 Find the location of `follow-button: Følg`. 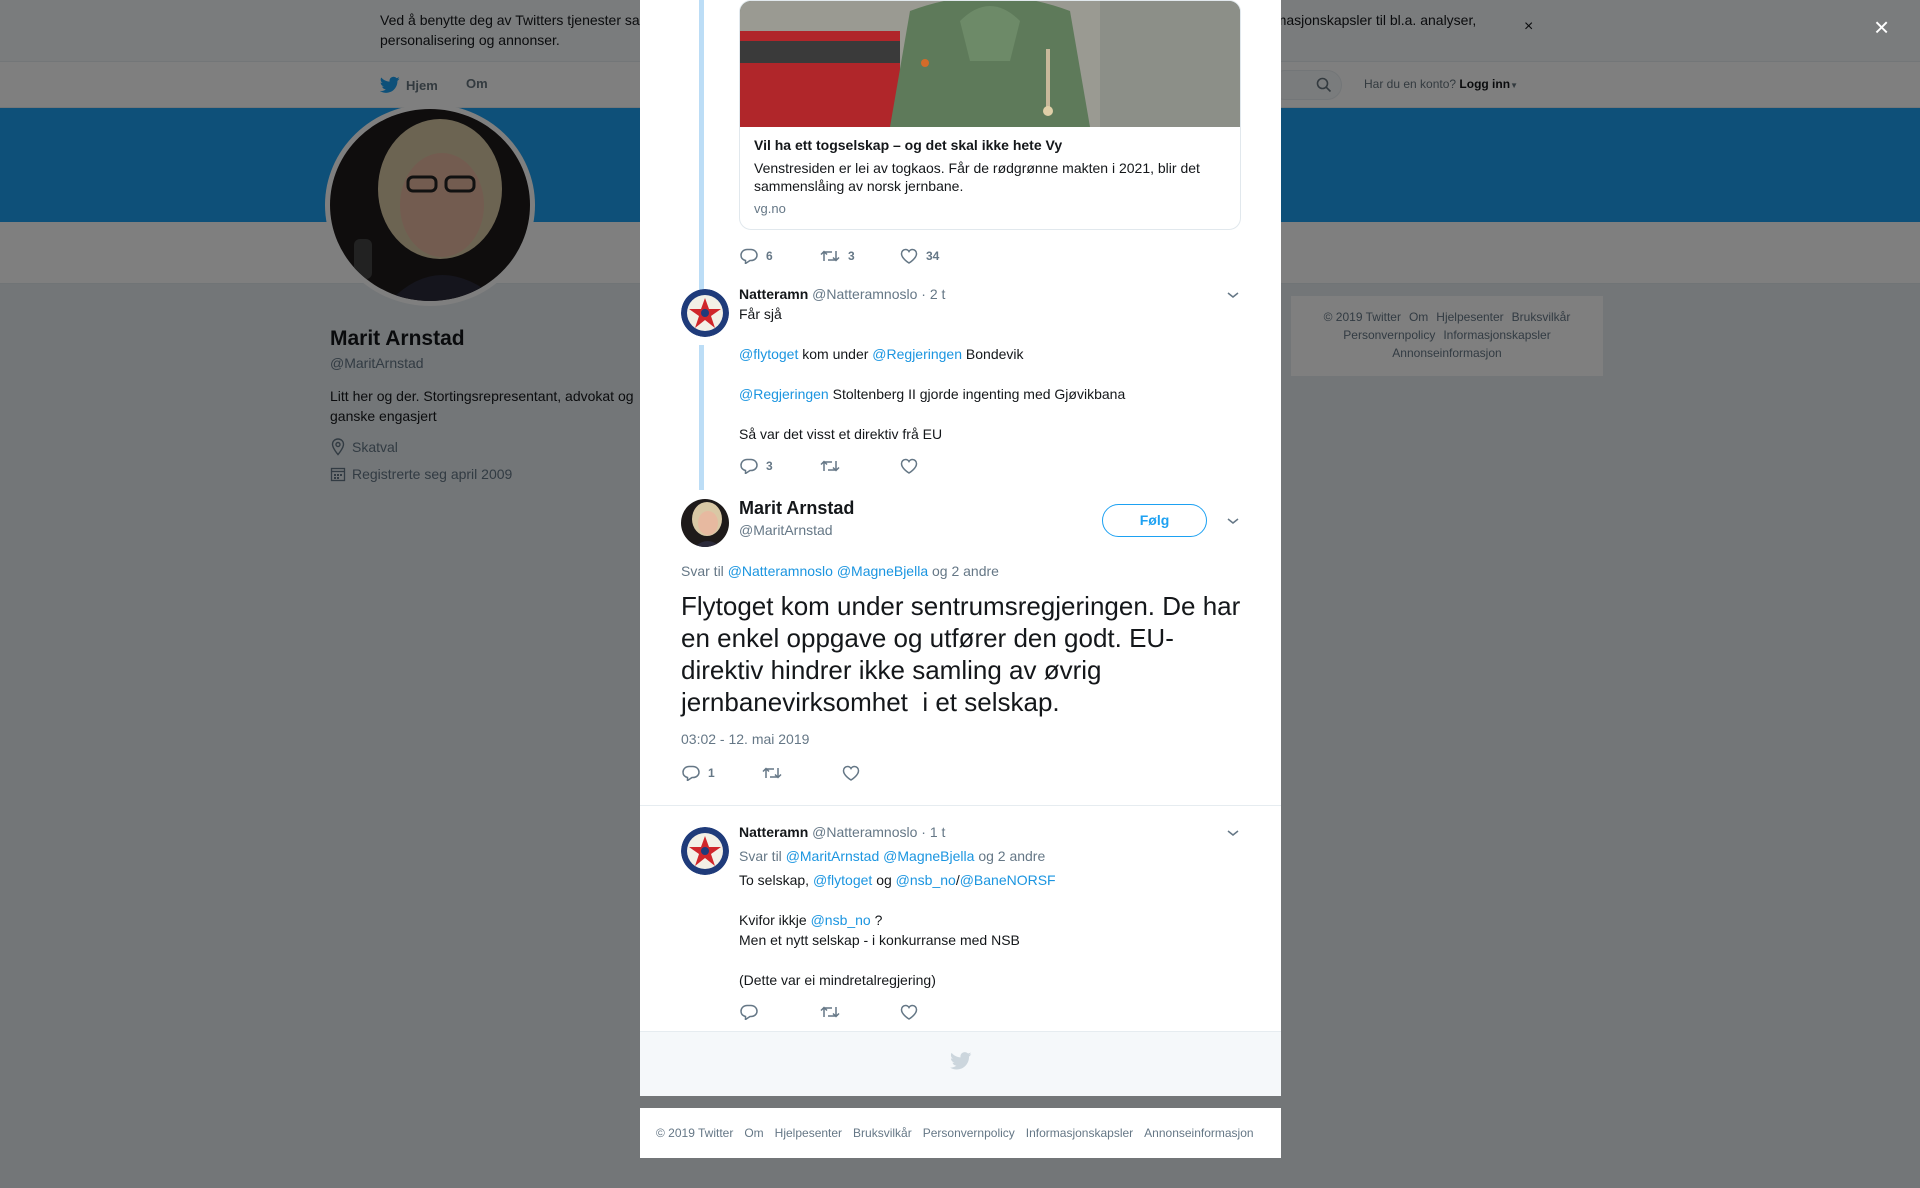

follow-button: Følg is located at coordinates (1154, 520).